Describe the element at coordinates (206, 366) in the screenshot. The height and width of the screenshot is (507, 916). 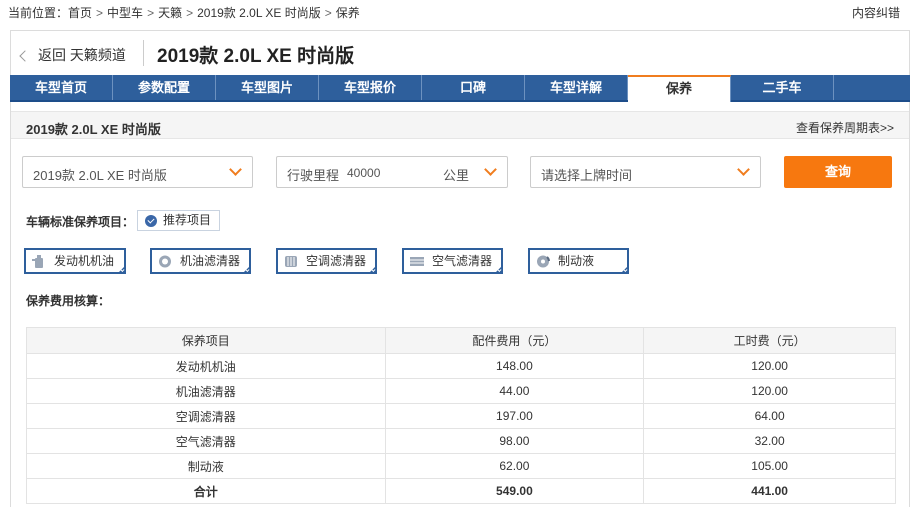
I see `cell-item: 发动机机油` at that location.